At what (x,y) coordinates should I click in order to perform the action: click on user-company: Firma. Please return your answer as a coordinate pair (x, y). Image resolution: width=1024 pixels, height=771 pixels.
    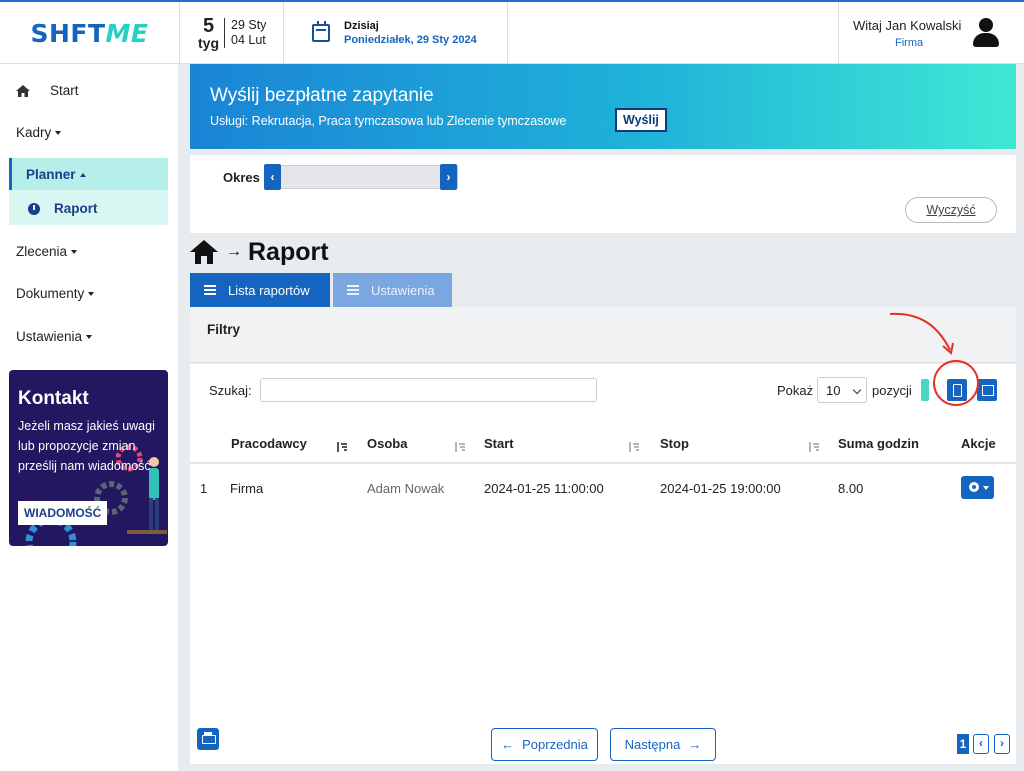
    Looking at the image, I should click on (909, 43).